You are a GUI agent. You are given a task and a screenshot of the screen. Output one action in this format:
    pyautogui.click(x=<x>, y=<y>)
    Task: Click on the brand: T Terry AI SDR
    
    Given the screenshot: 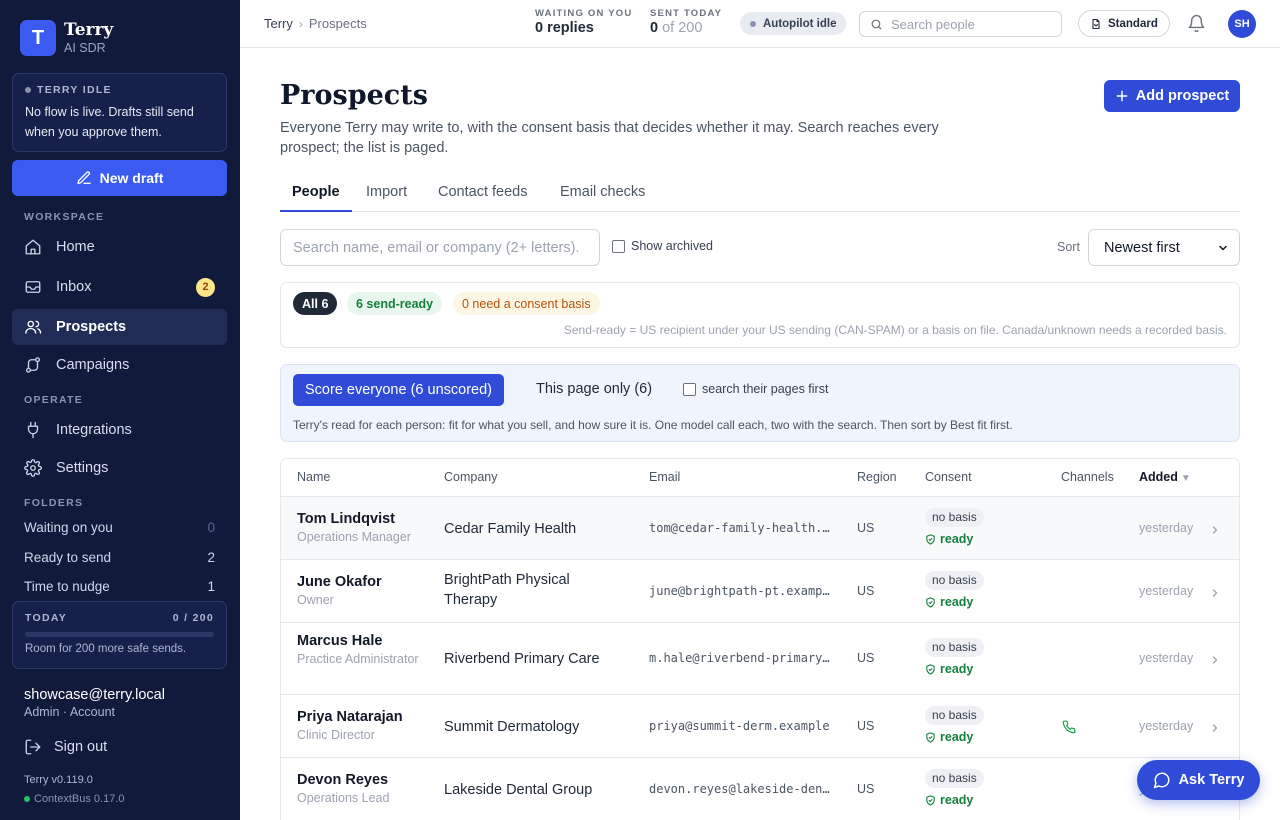 What is the action you would take?
    pyautogui.click(x=66, y=38)
    